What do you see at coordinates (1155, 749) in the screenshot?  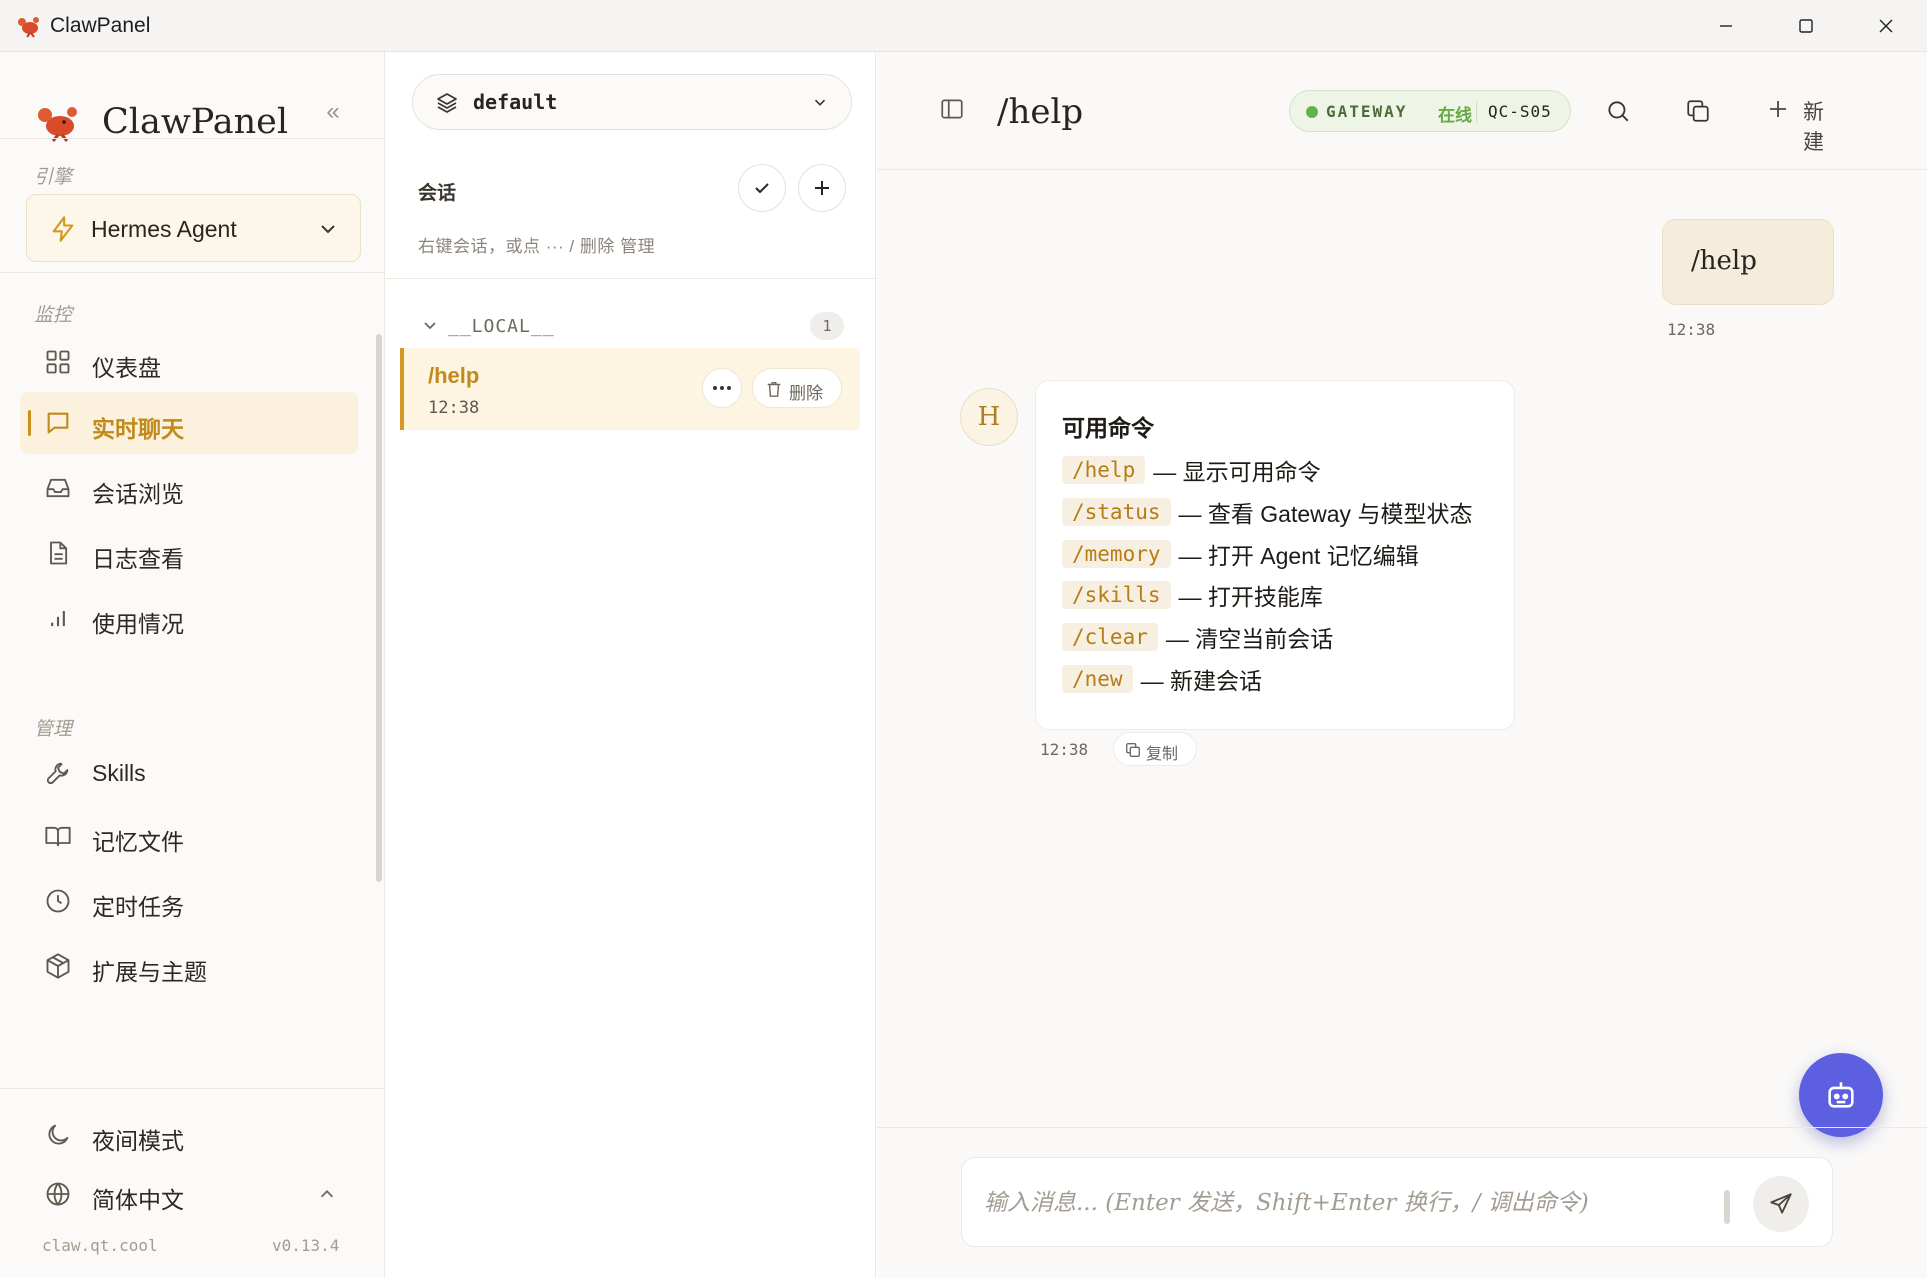 I see `copy-message-button: 复制` at bounding box center [1155, 749].